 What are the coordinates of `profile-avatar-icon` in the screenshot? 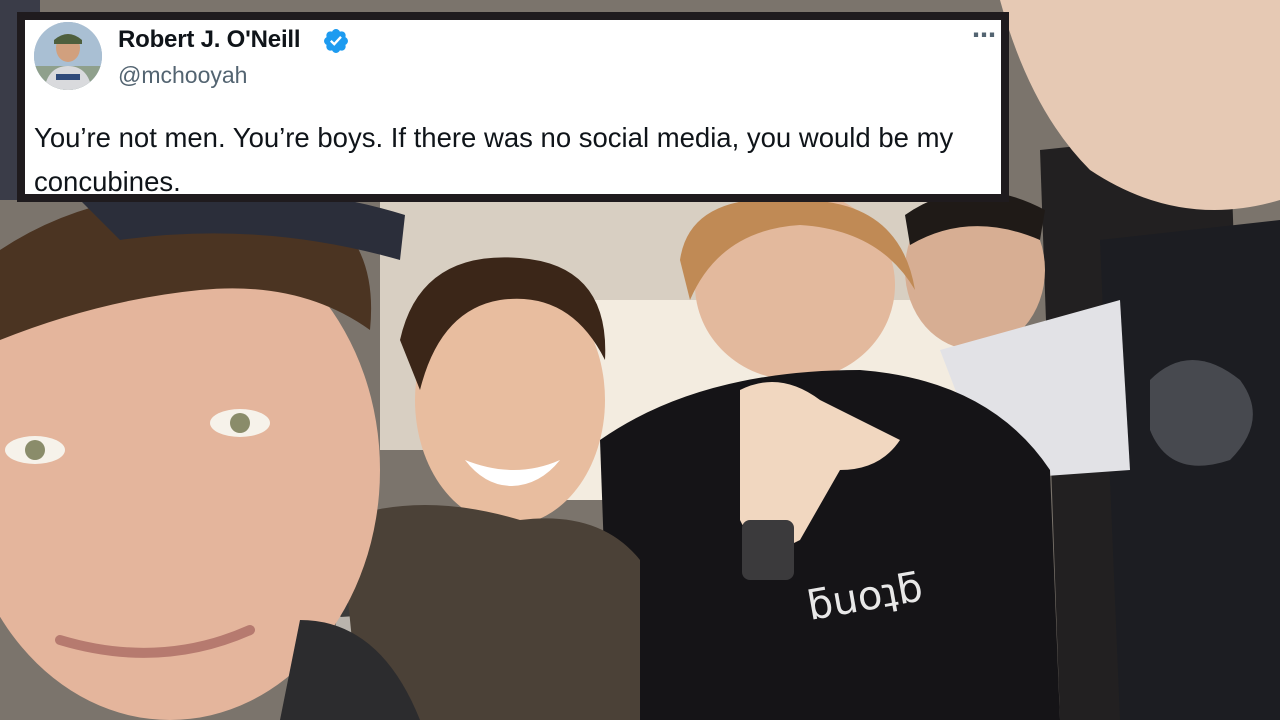 It's located at (68, 56).